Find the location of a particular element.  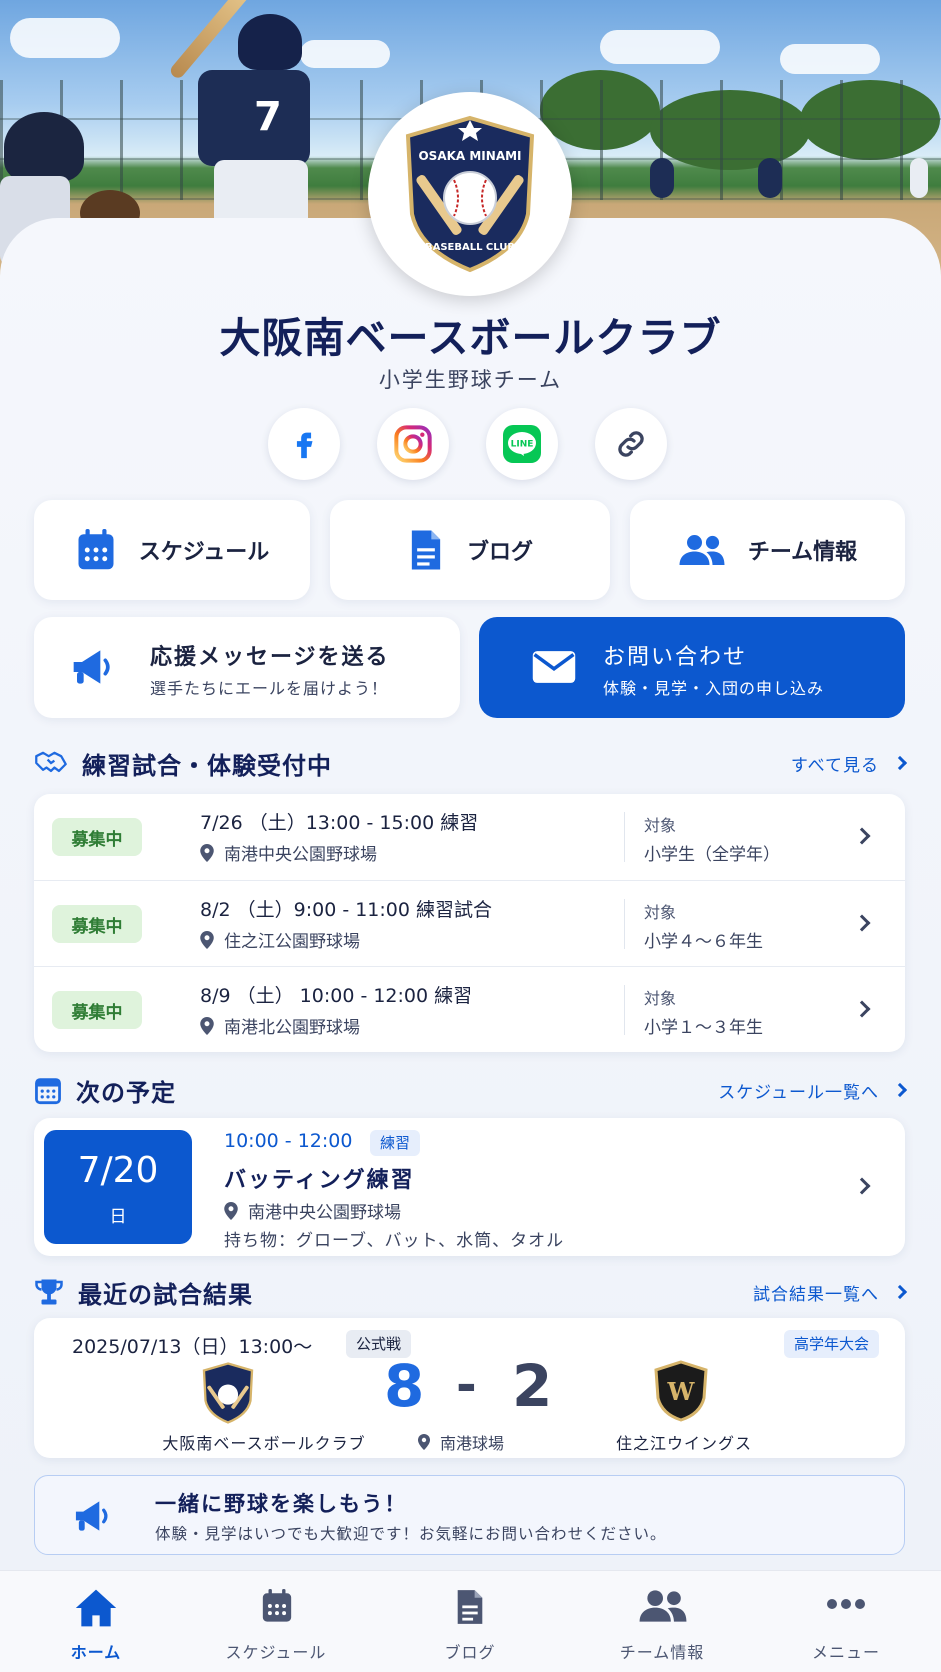

line-button: LINE is located at coordinates (522, 444).